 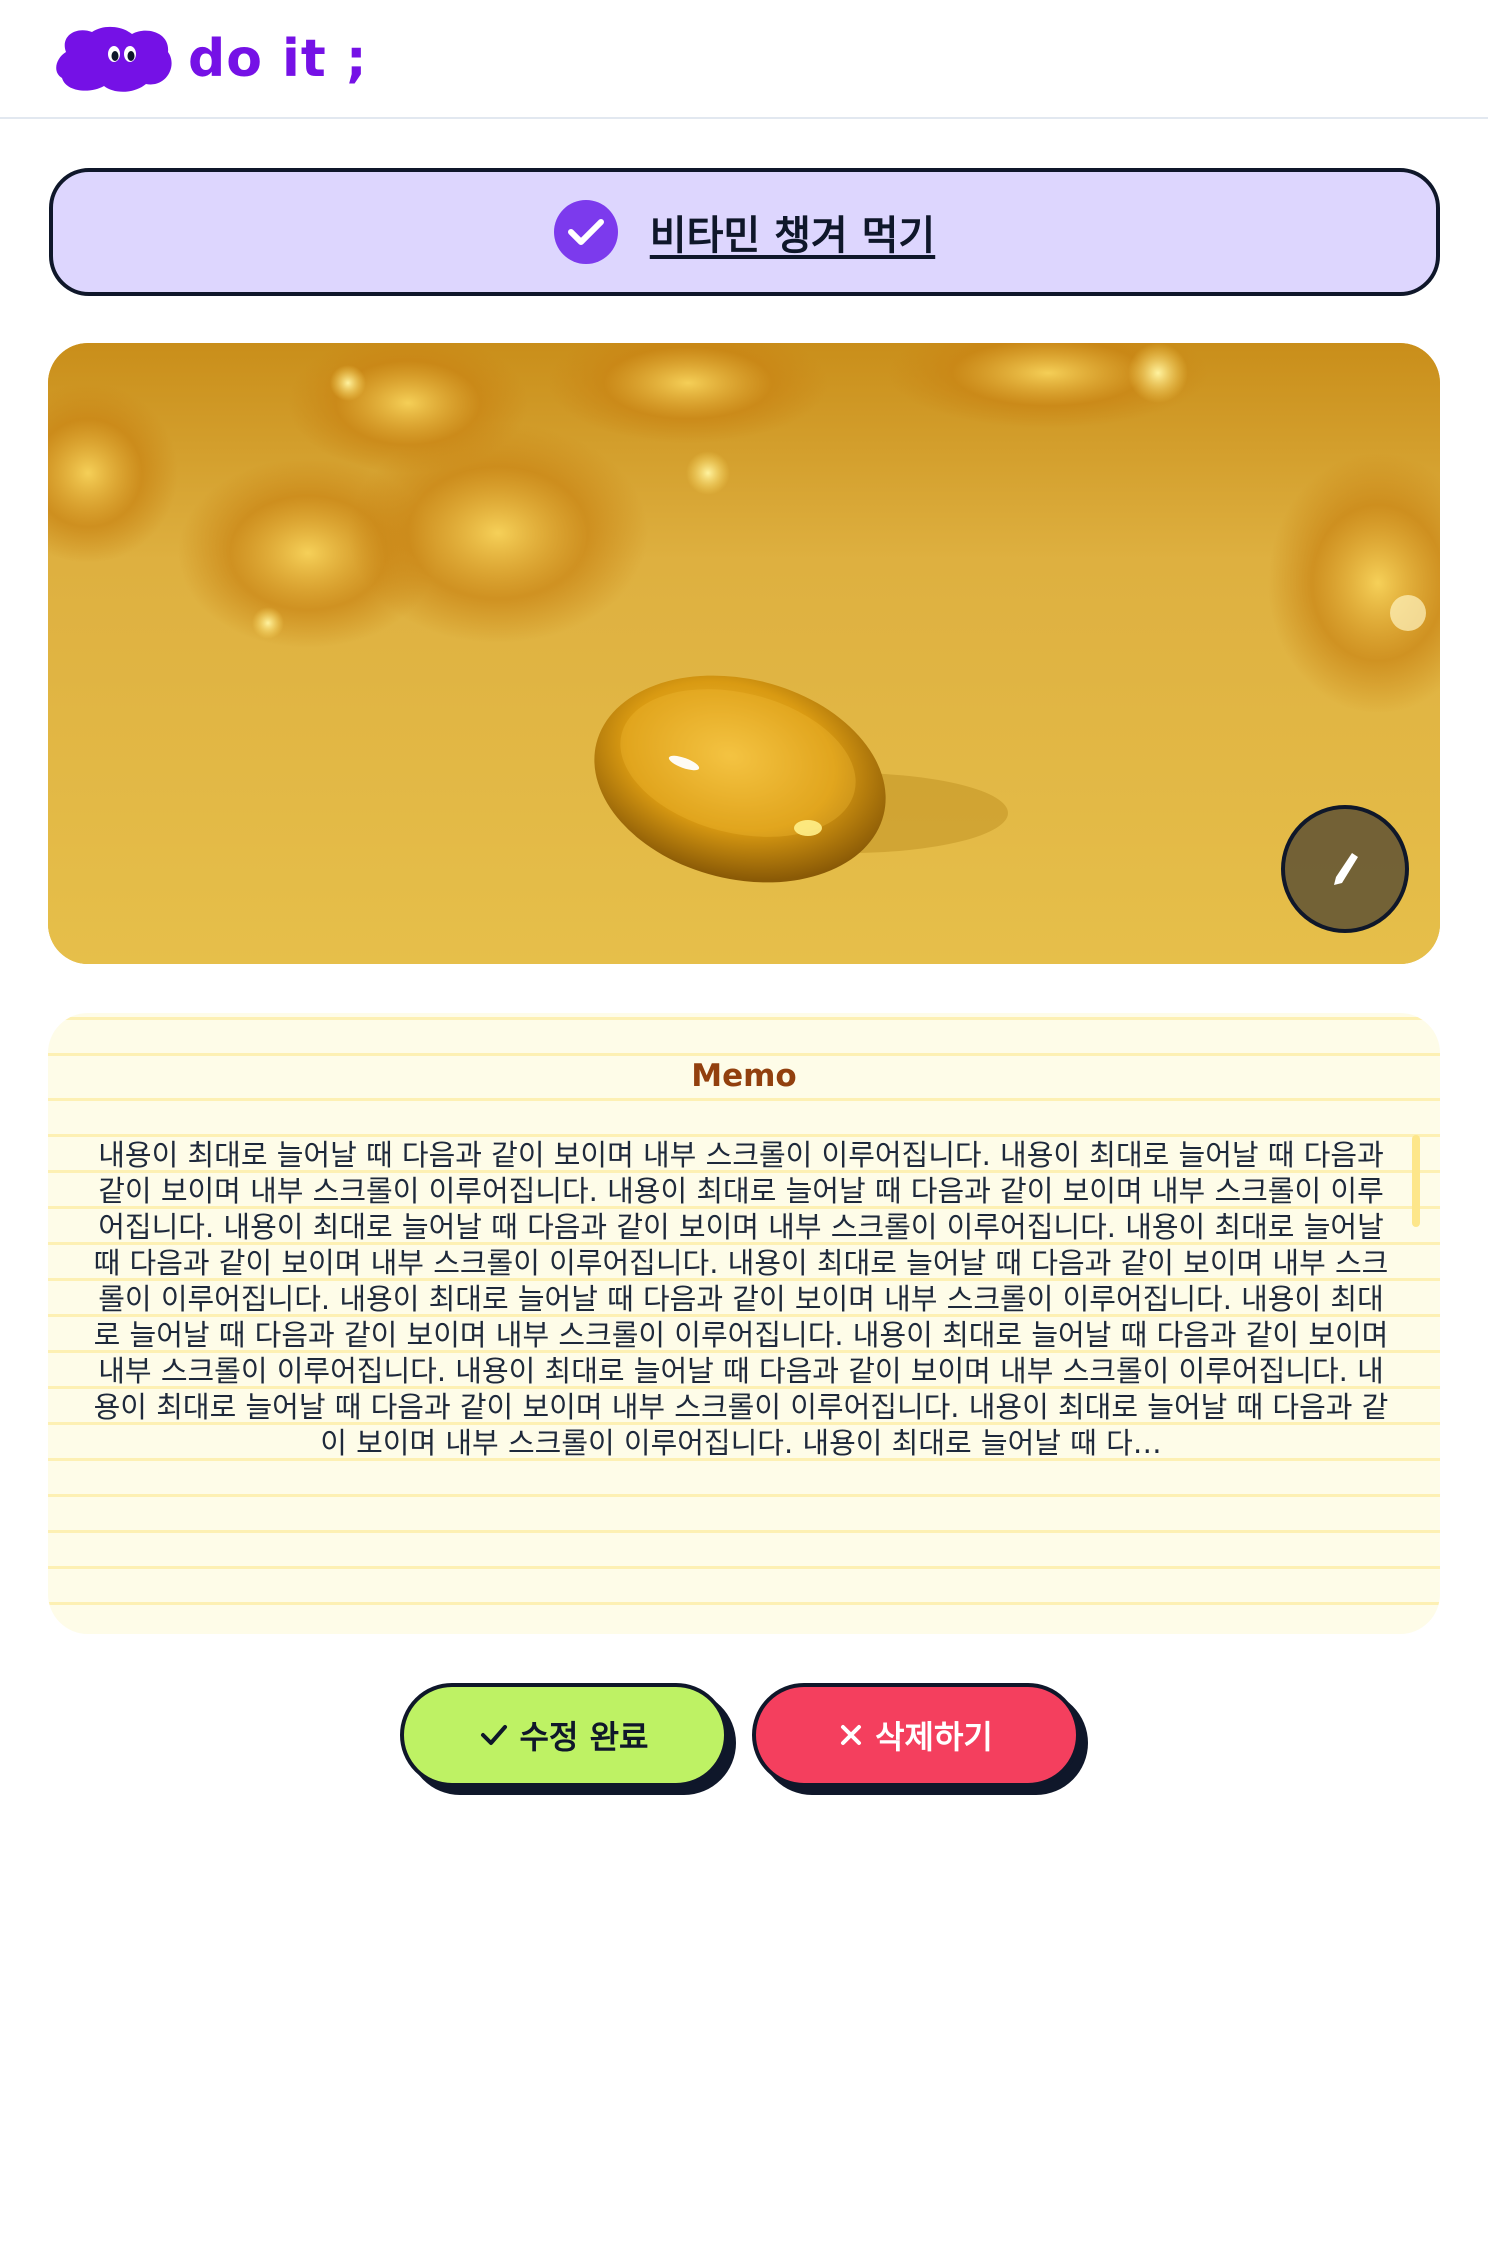 What do you see at coordinates (278, 59) in the screenshot?
I see `logo-text: do it ;` at bounding box center [278, 59].